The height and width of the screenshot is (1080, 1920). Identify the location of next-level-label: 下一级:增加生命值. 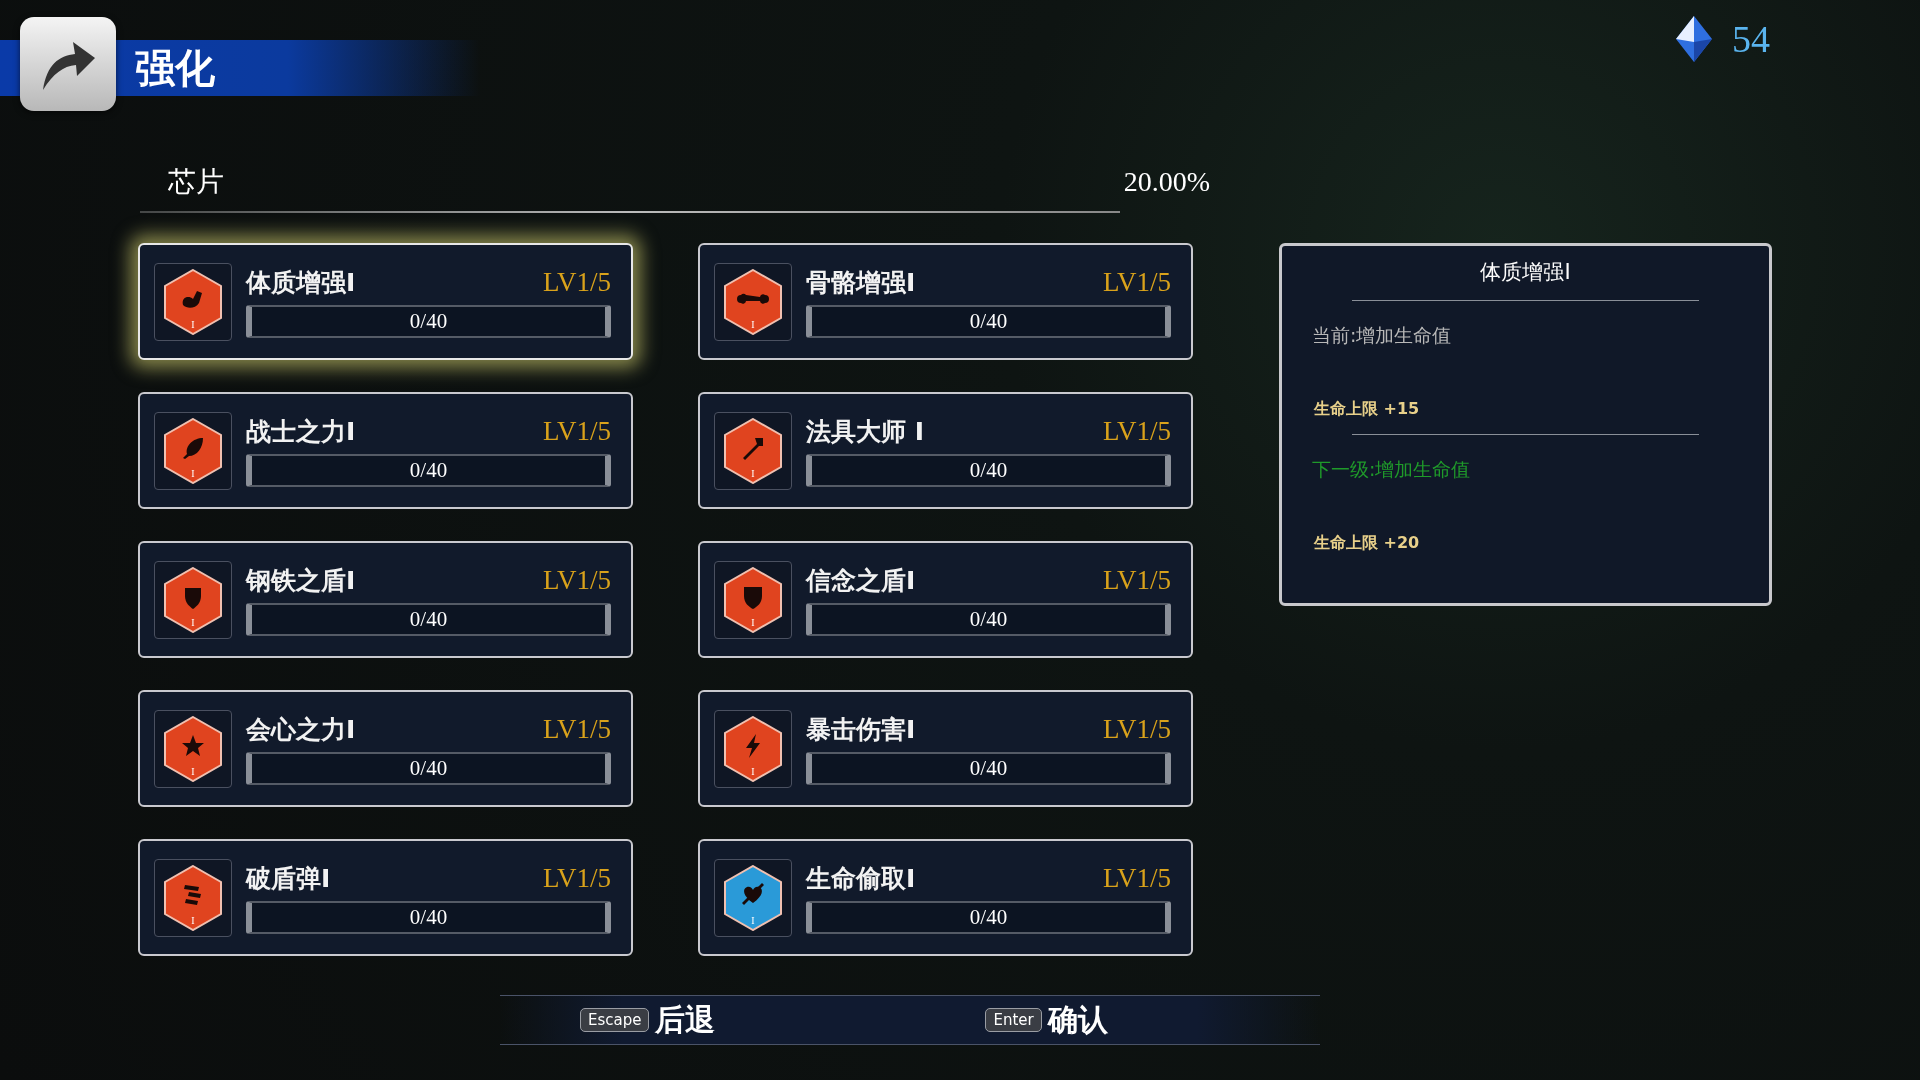
(1392, 469).